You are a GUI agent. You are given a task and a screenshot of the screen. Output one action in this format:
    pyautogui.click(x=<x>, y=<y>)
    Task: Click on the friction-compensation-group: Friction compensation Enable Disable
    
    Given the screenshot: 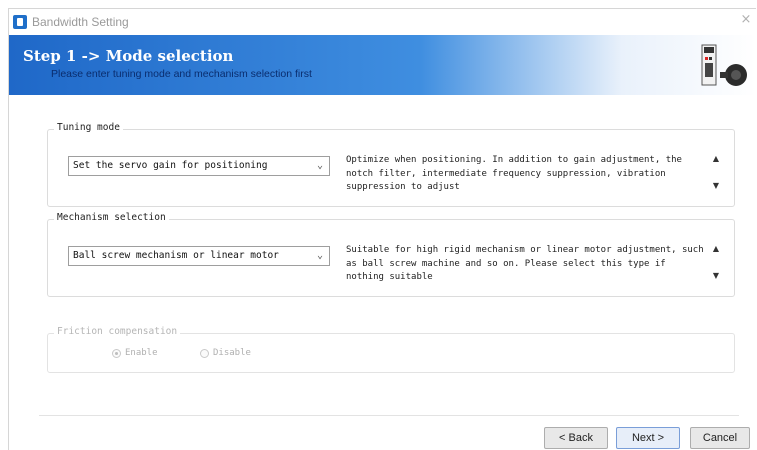 What is the action you would take?
    pyautogui.click(x=391, y=349)
    